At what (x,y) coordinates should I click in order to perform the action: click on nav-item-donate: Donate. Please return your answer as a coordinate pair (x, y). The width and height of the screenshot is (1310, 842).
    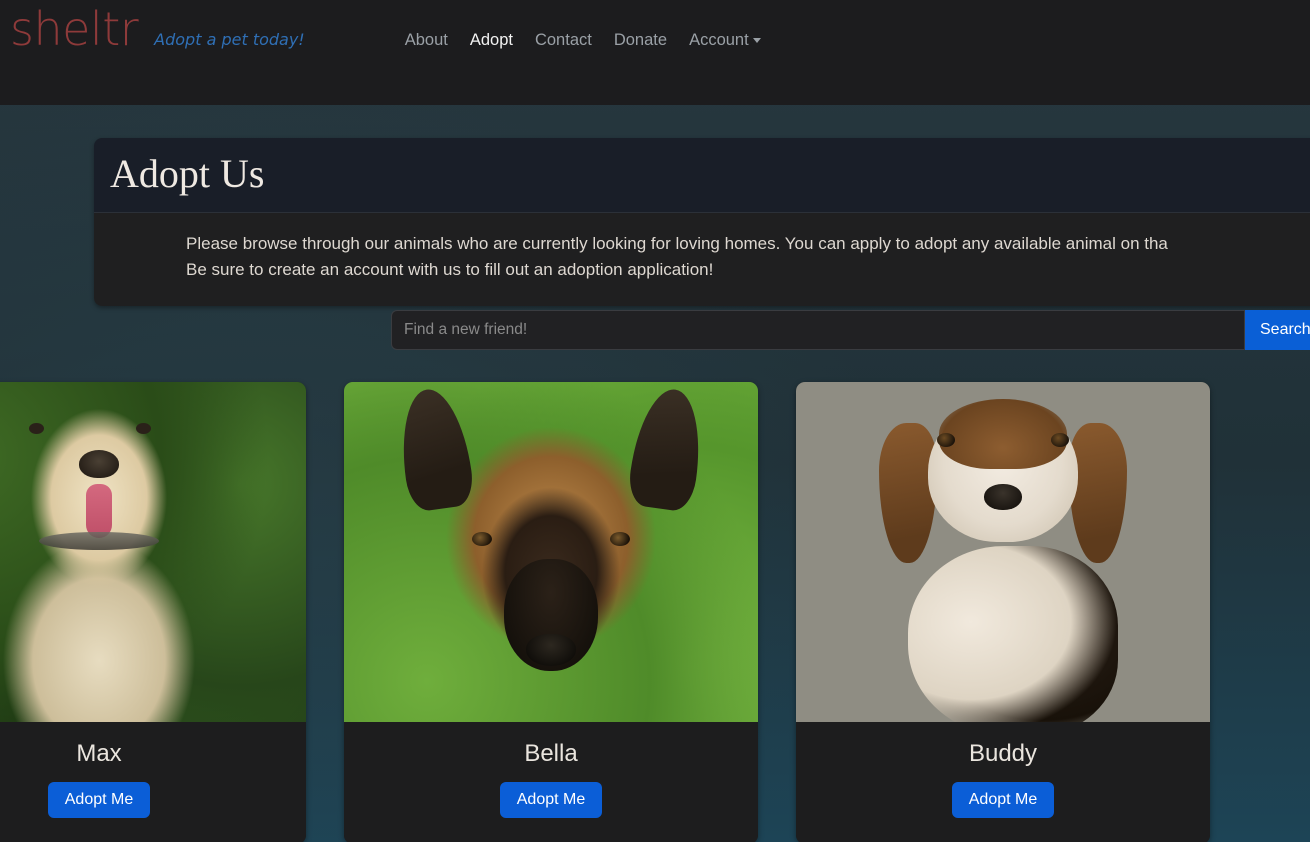
    Looking at the image, I should click on (640, 40).